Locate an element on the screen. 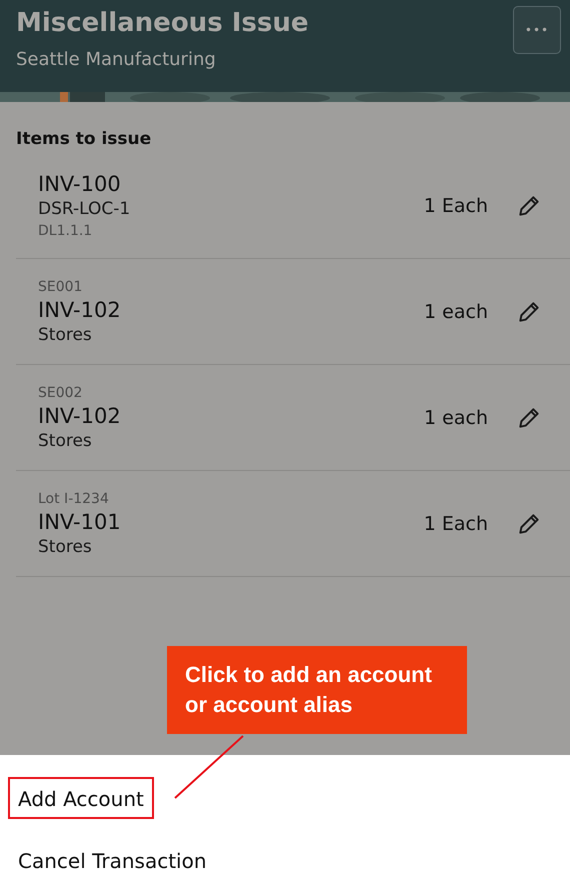  item-number: INV-100 is located at coordinates (80, 183).